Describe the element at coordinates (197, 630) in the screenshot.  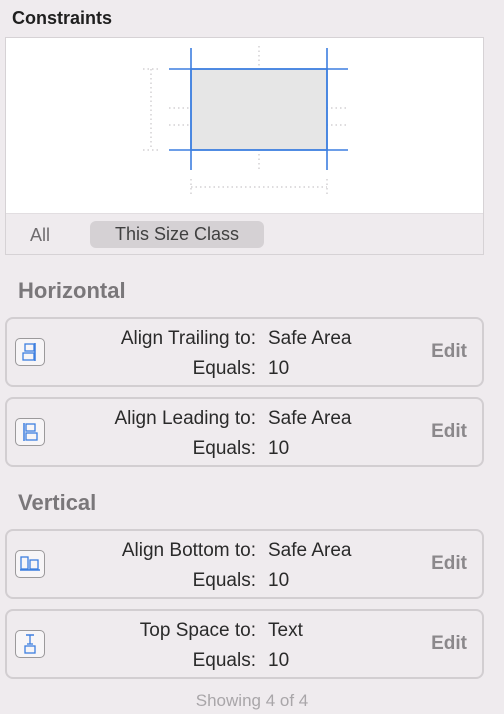
I see `constraint-label: Top Space to:` at that location.